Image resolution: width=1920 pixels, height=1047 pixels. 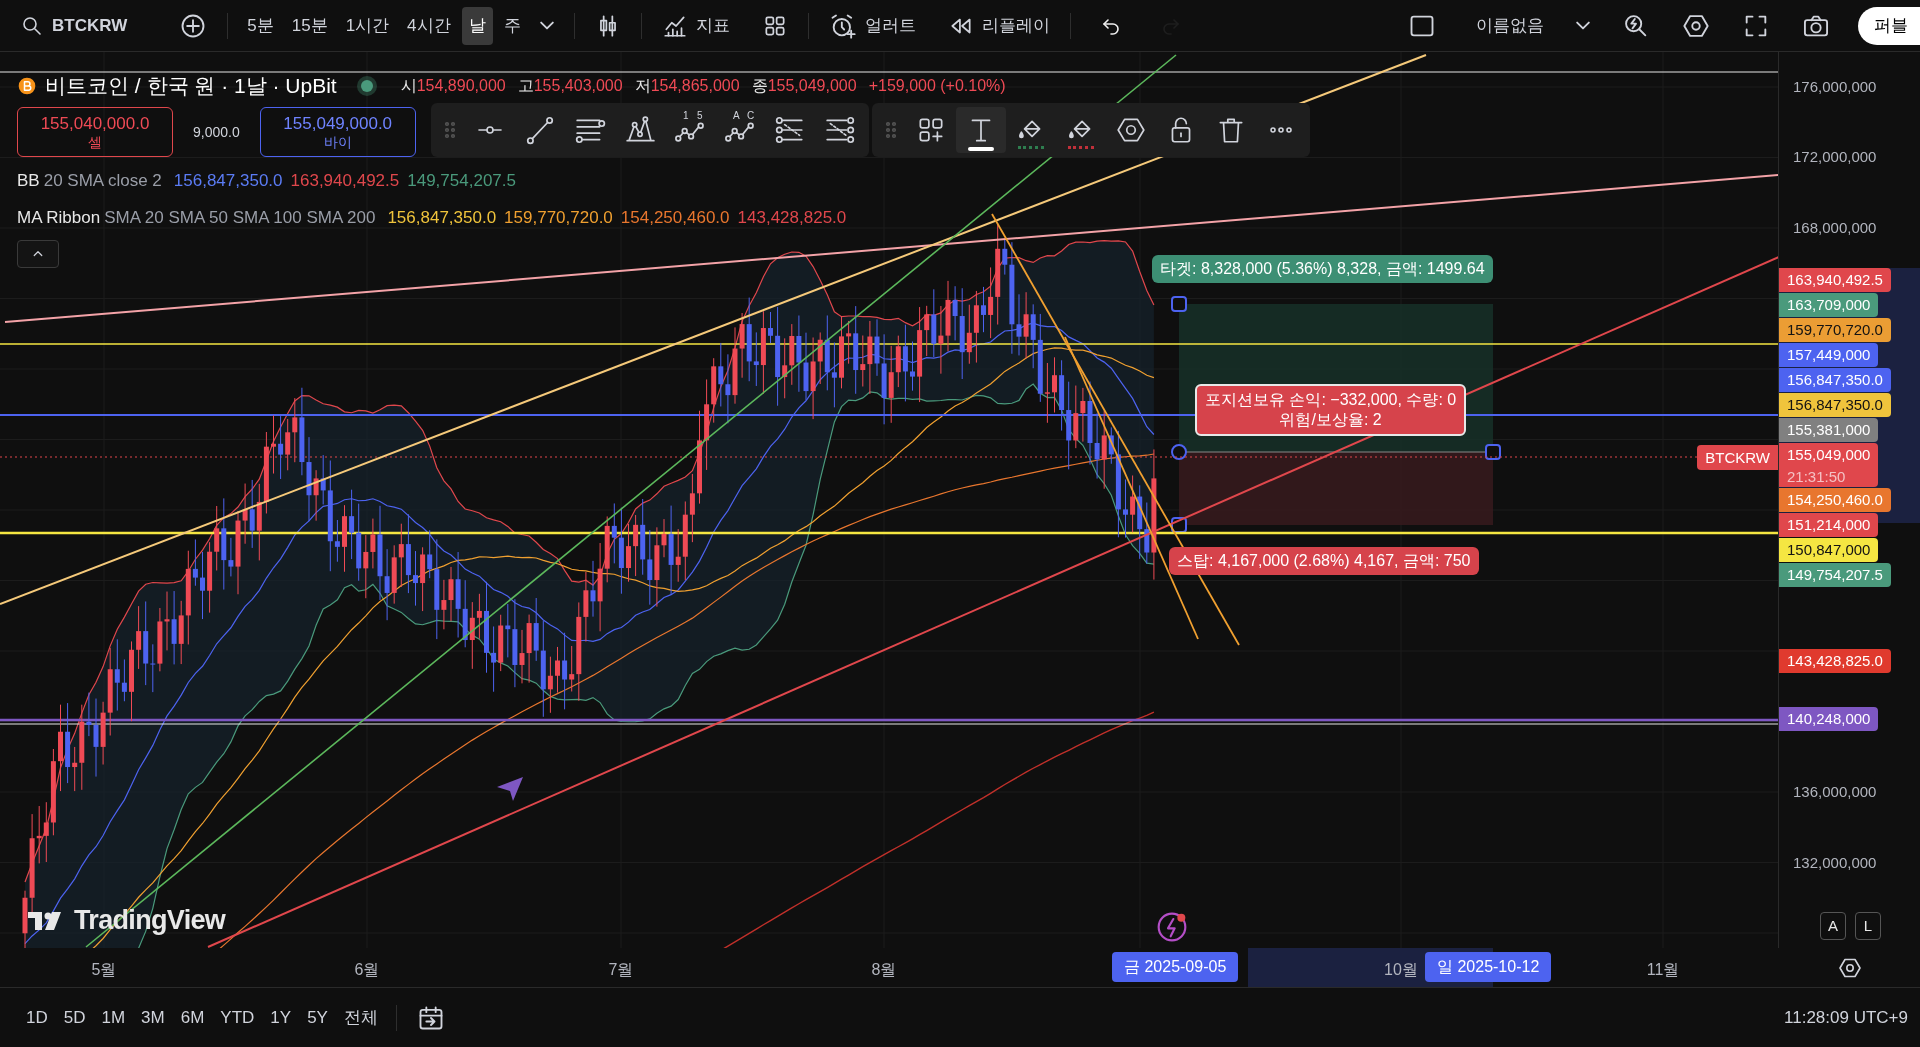 What do you see at coordinates (1663, 970) in the screenshot?
I see `time-tick: 11월` at bounding box center [1663, 970].